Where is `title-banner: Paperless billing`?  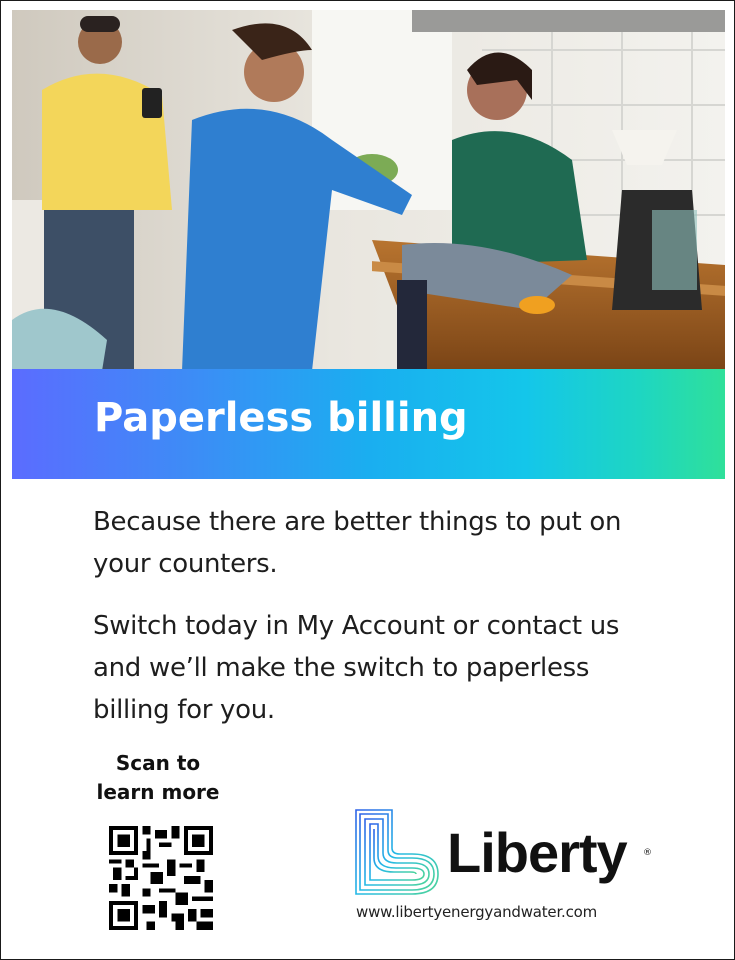 title-banner: Paperless billing is located at coordinates (368, 424).